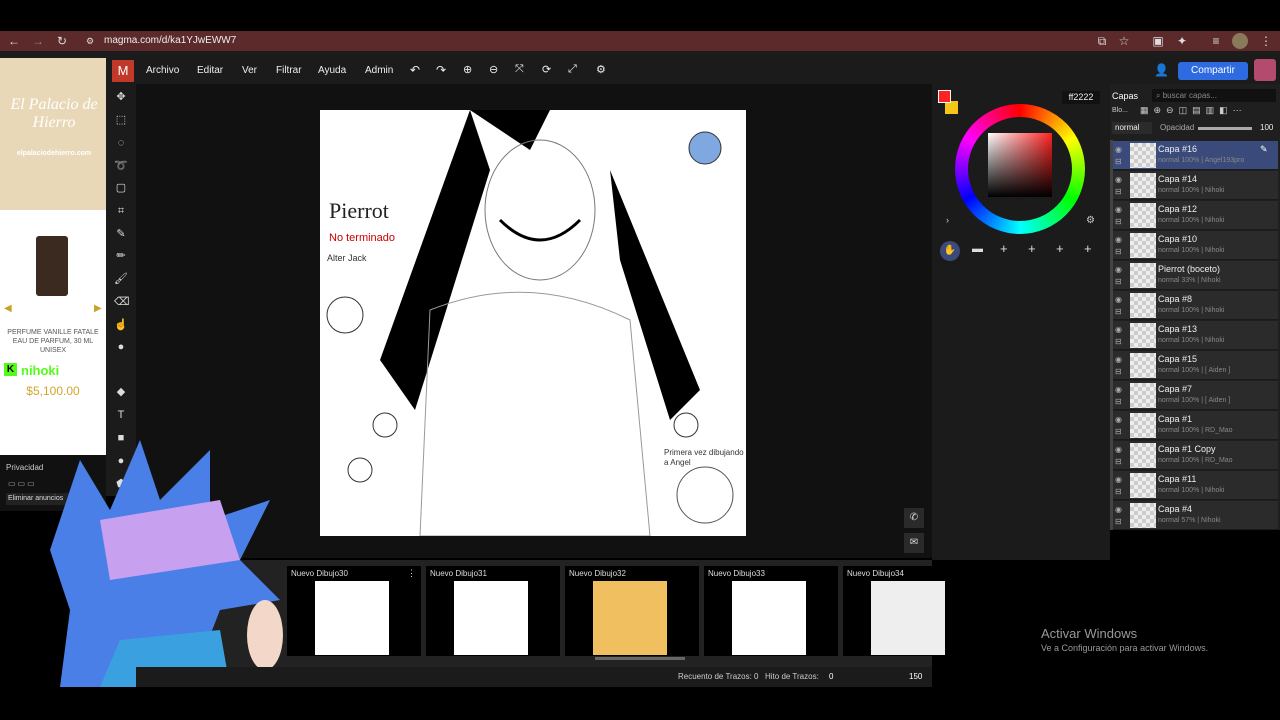 This screenshot has height=720, width=1280. What do you see at coordinates (1266, 41) in the screenshot?
I see `browser-menu-icon: ⋮` at bounding box center [1266, 41].